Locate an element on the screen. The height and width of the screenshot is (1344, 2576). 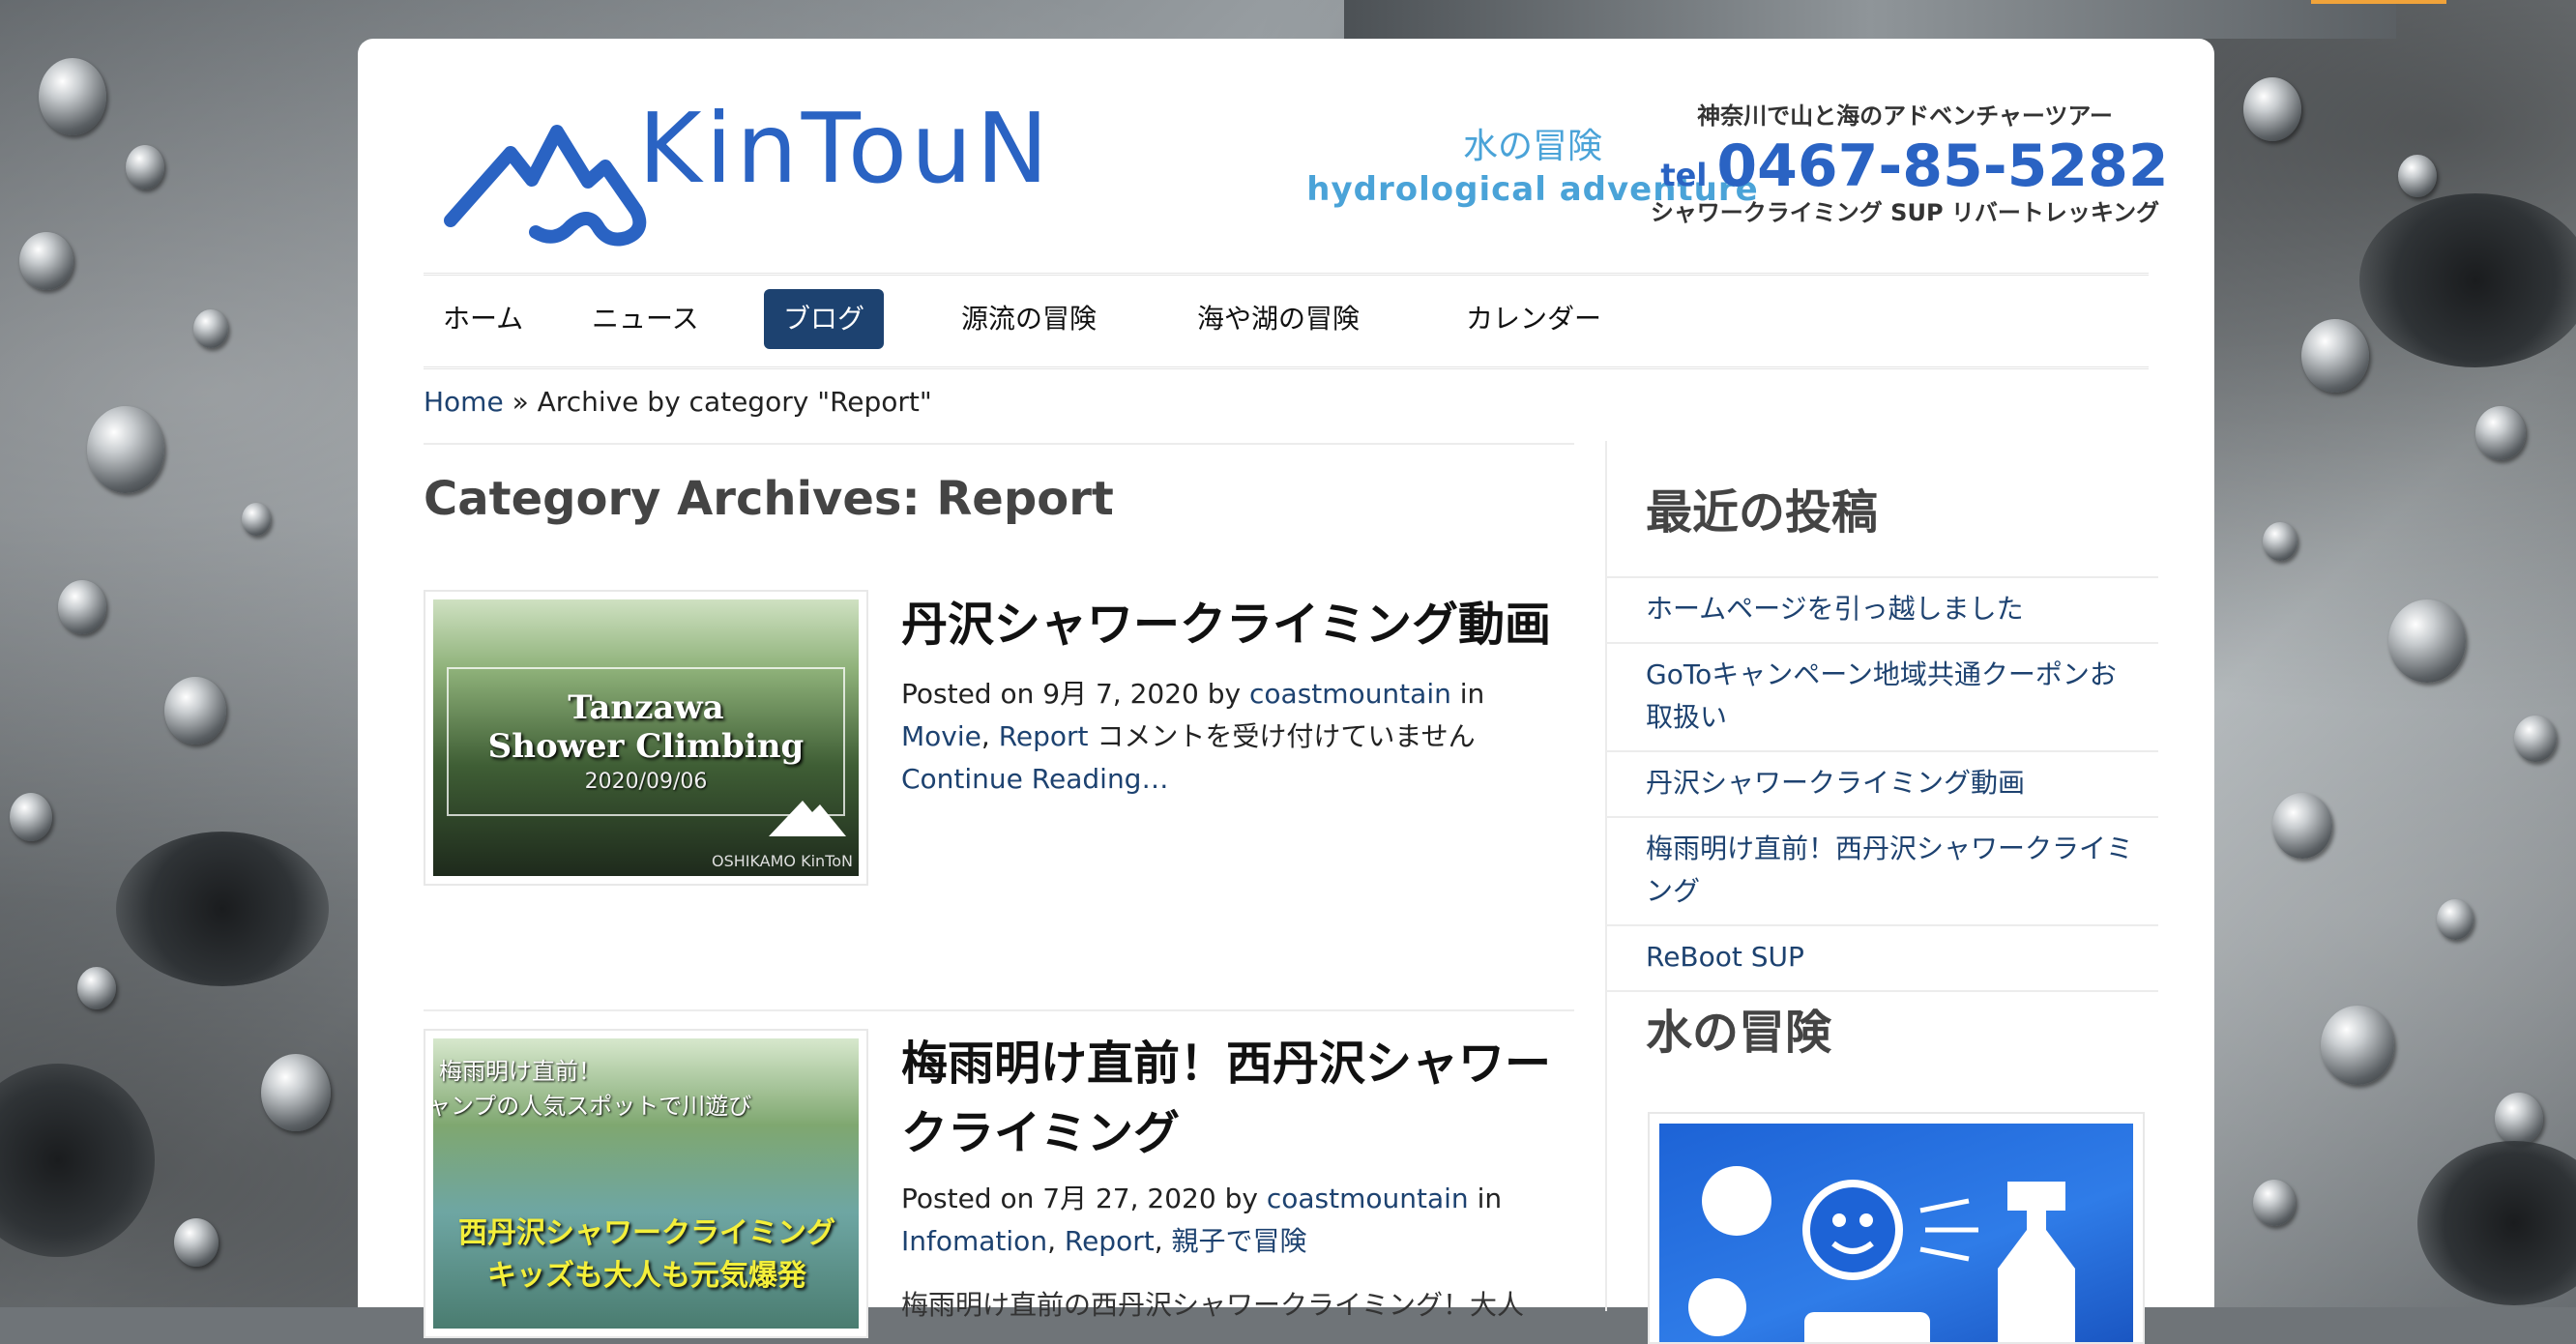
category-link-infomation: Infomation is located at coordinates (974, 1241).